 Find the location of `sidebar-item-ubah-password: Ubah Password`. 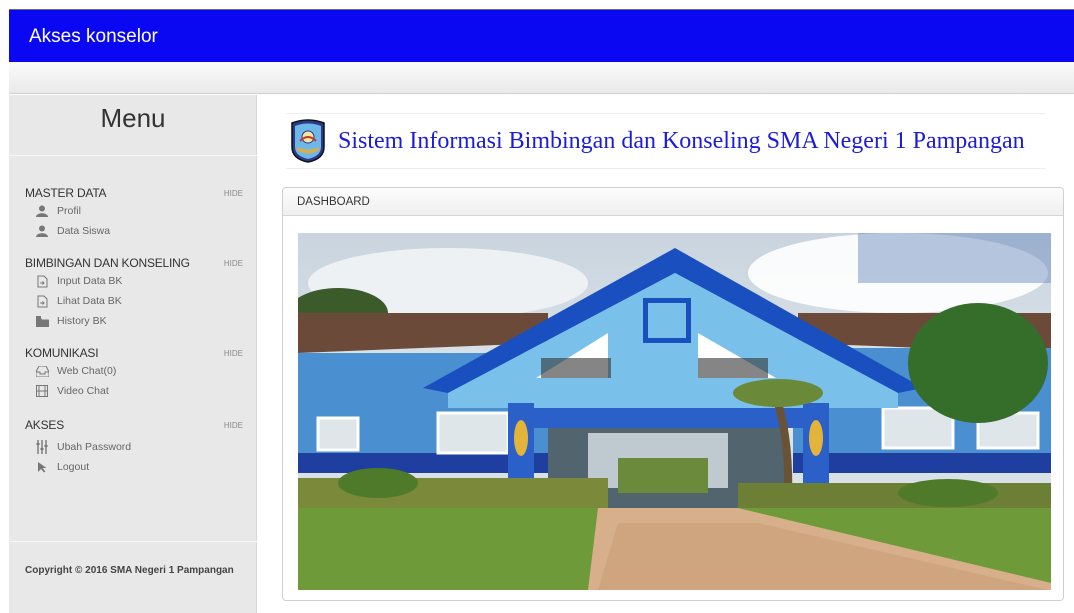

sidebar-item-ubah-password: Ubah Password is located at coordinates (134, 447).